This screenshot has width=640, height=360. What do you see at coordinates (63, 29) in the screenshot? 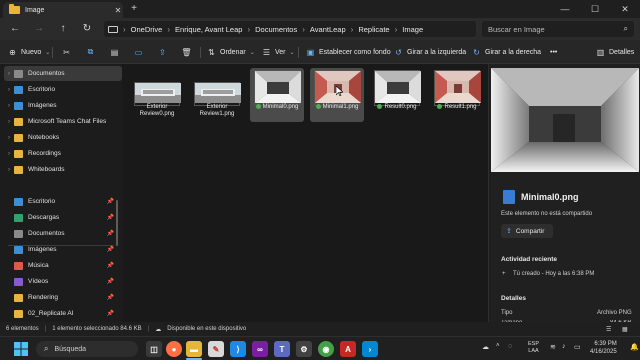
I see `up-icon: ↑` at bounding box center [63, 29].